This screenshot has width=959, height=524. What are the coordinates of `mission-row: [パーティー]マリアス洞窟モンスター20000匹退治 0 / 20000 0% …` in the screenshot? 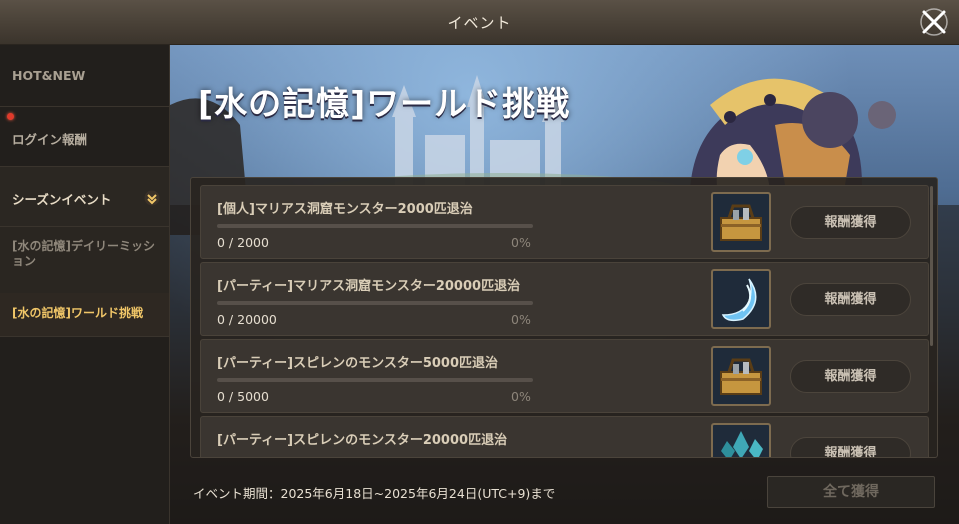 It's located at (564, 299).